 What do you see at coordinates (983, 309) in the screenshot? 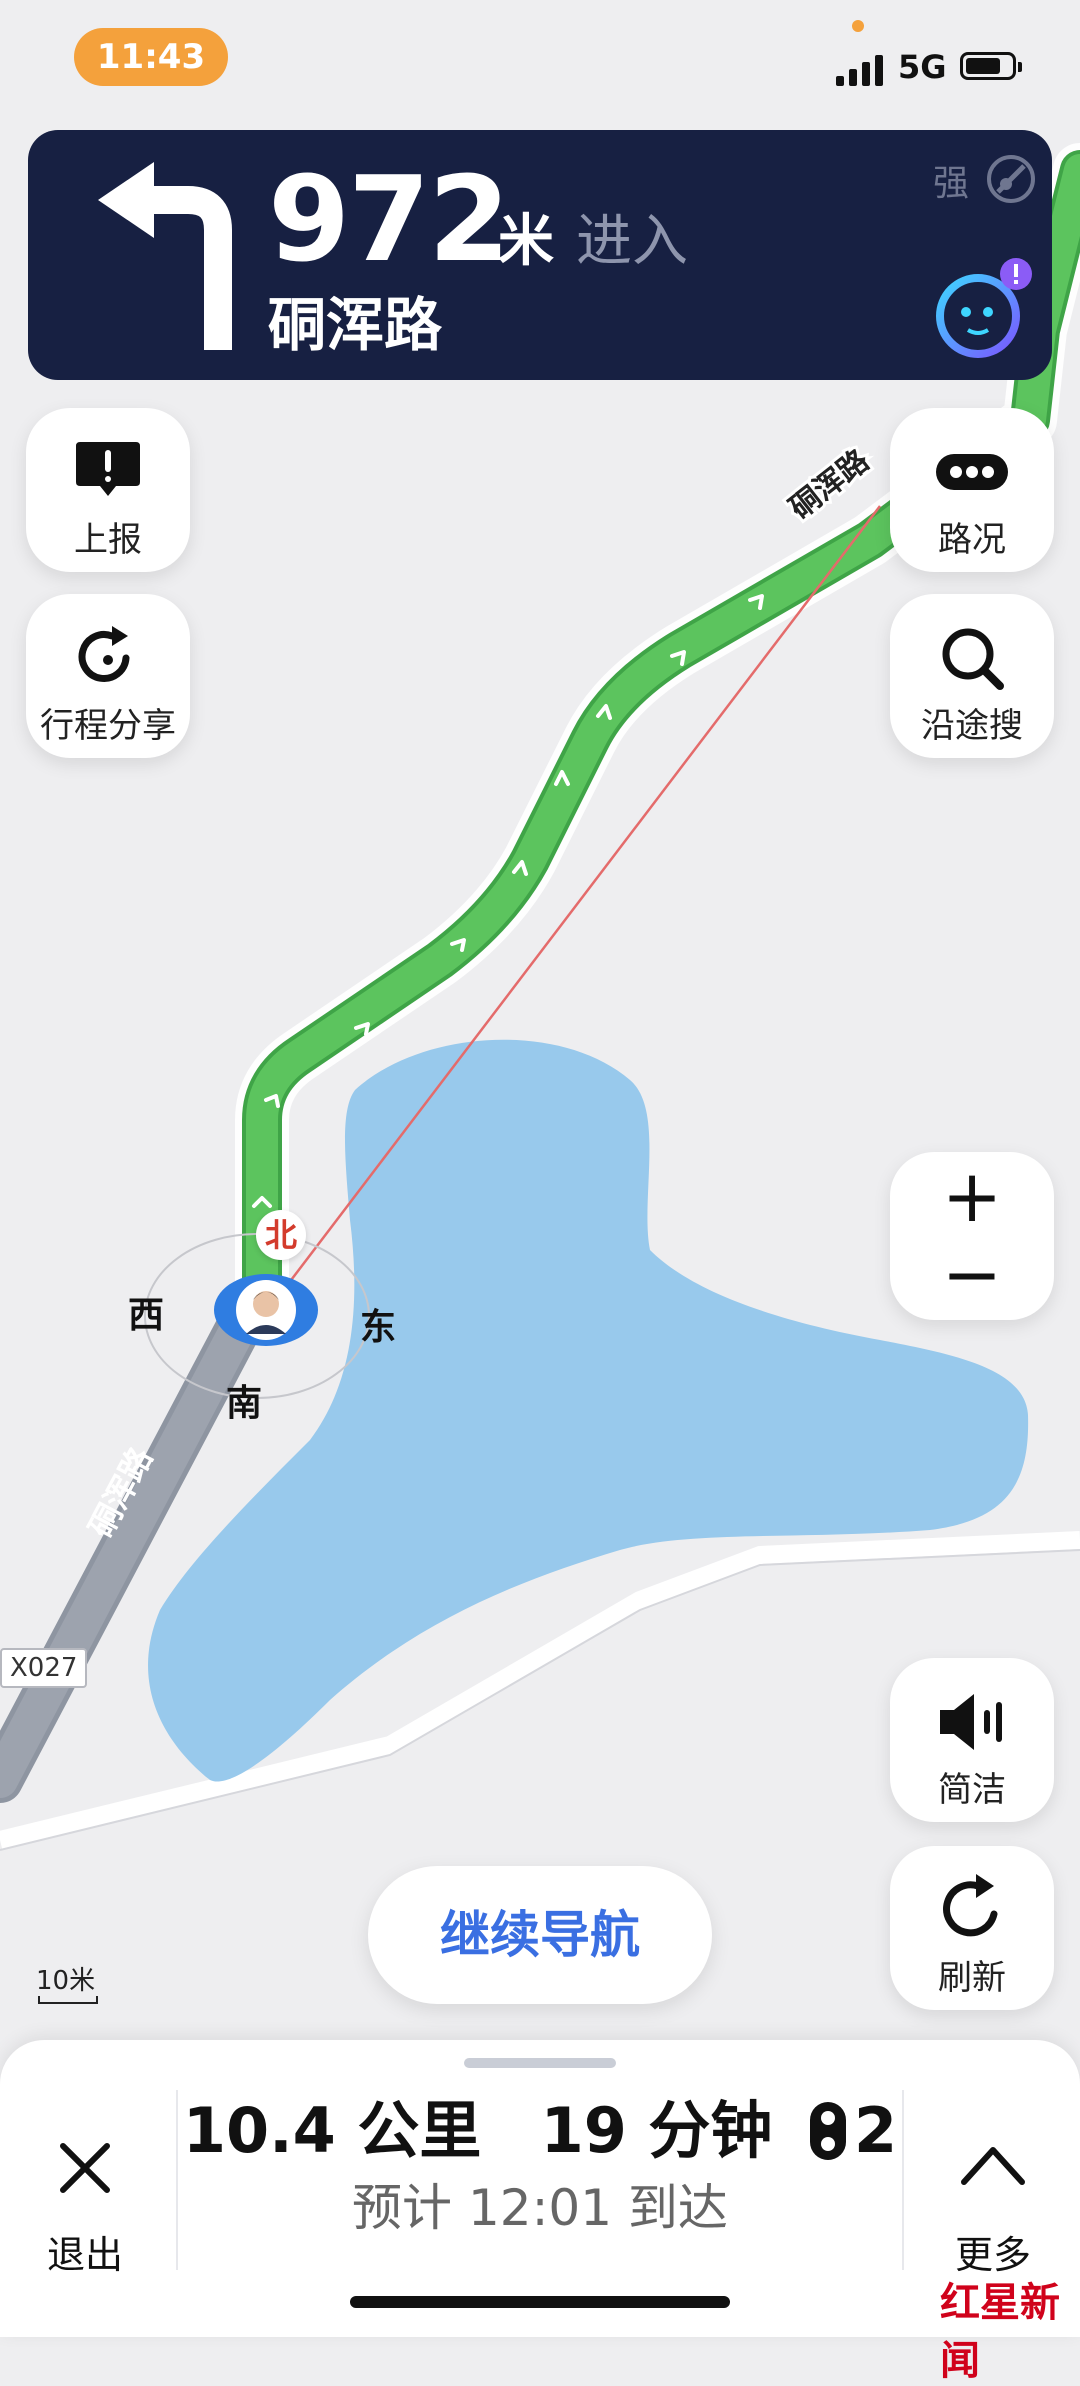
I see `voice-assistant-icon` at bounding box center [983, 309].